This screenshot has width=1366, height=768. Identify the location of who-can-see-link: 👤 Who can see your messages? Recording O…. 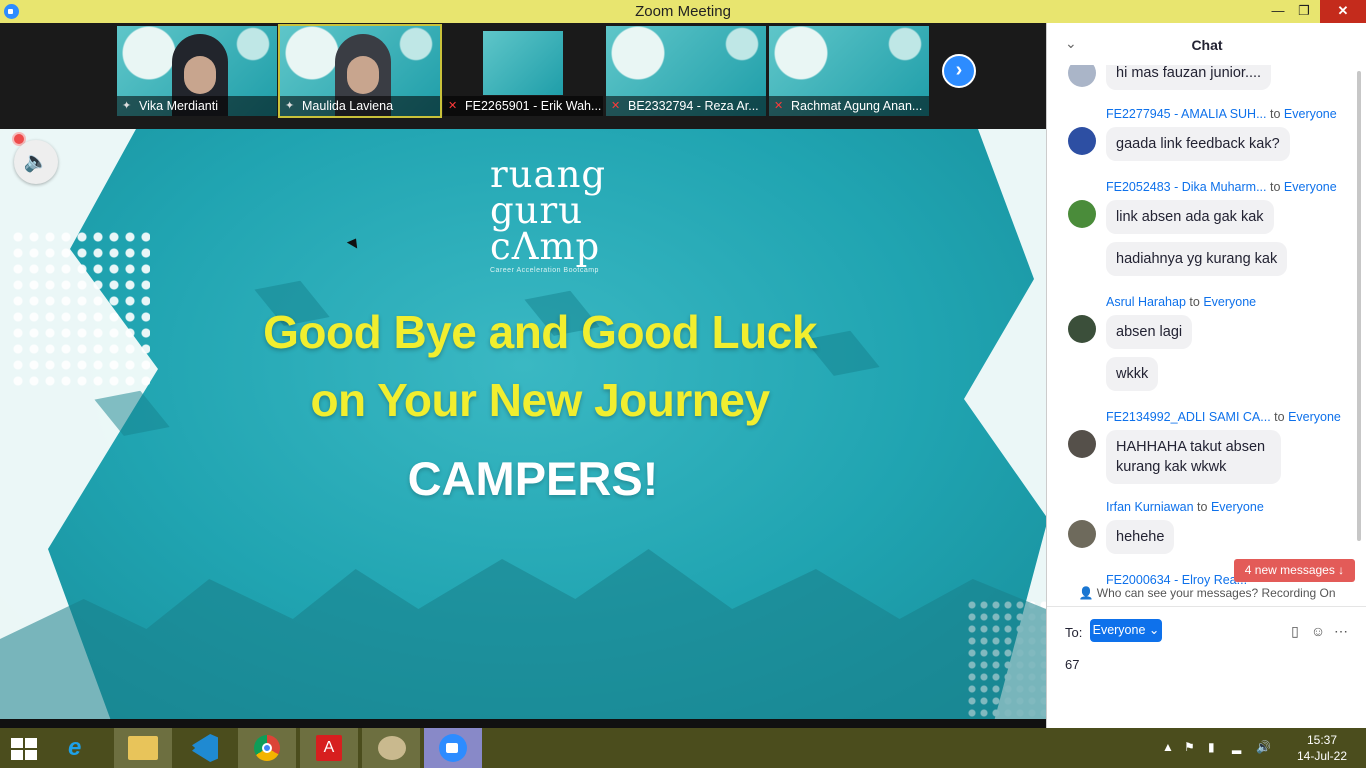
(1206, 593).